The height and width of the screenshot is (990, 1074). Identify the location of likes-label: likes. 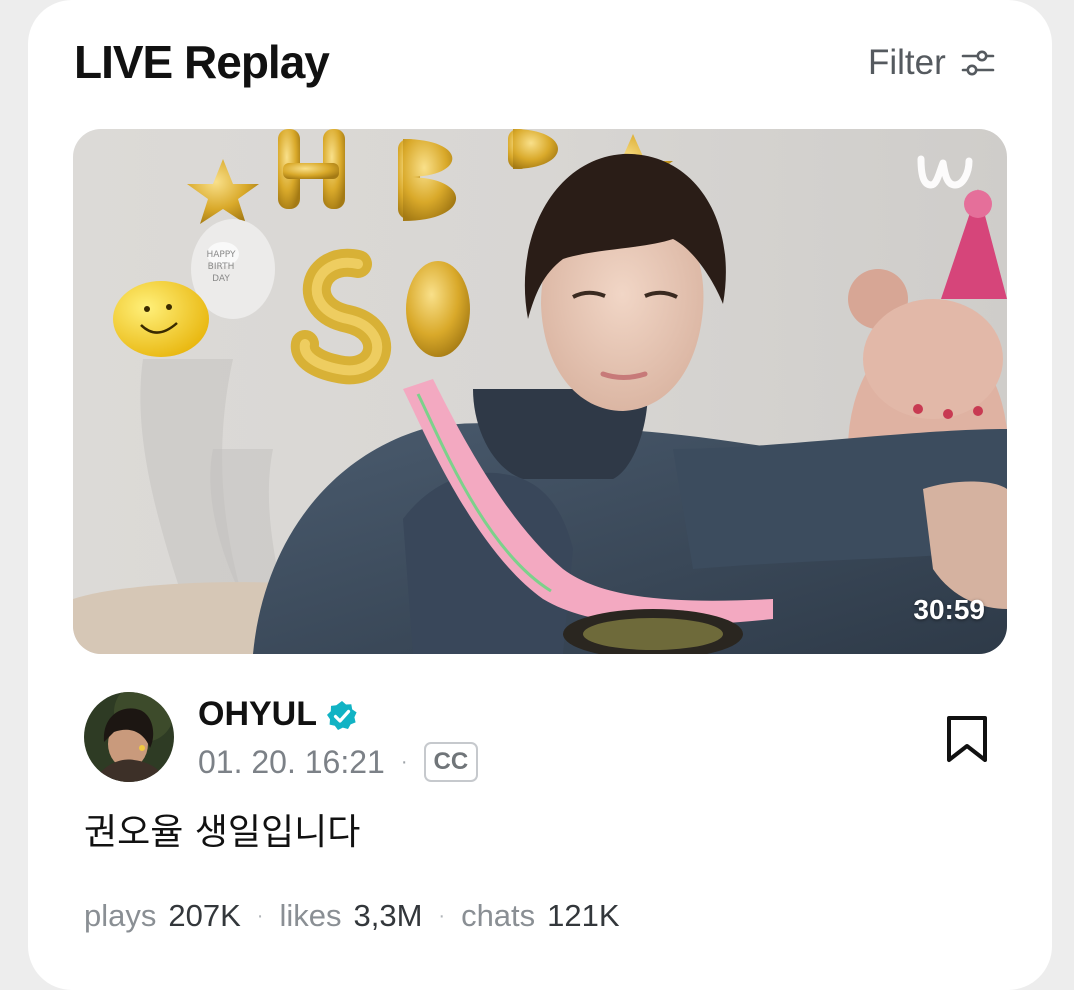
(310, 915).